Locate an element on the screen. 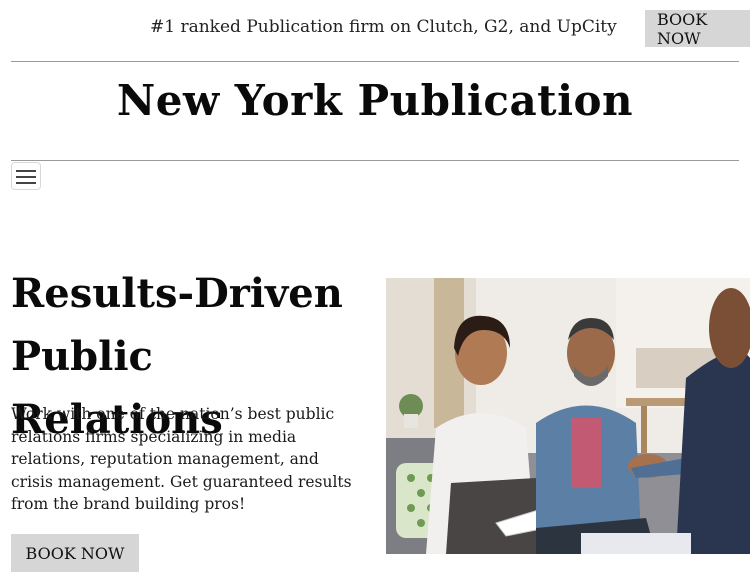 The image size is (750, 572). hamburger-menu-icon is located at coordinates (26, 176).